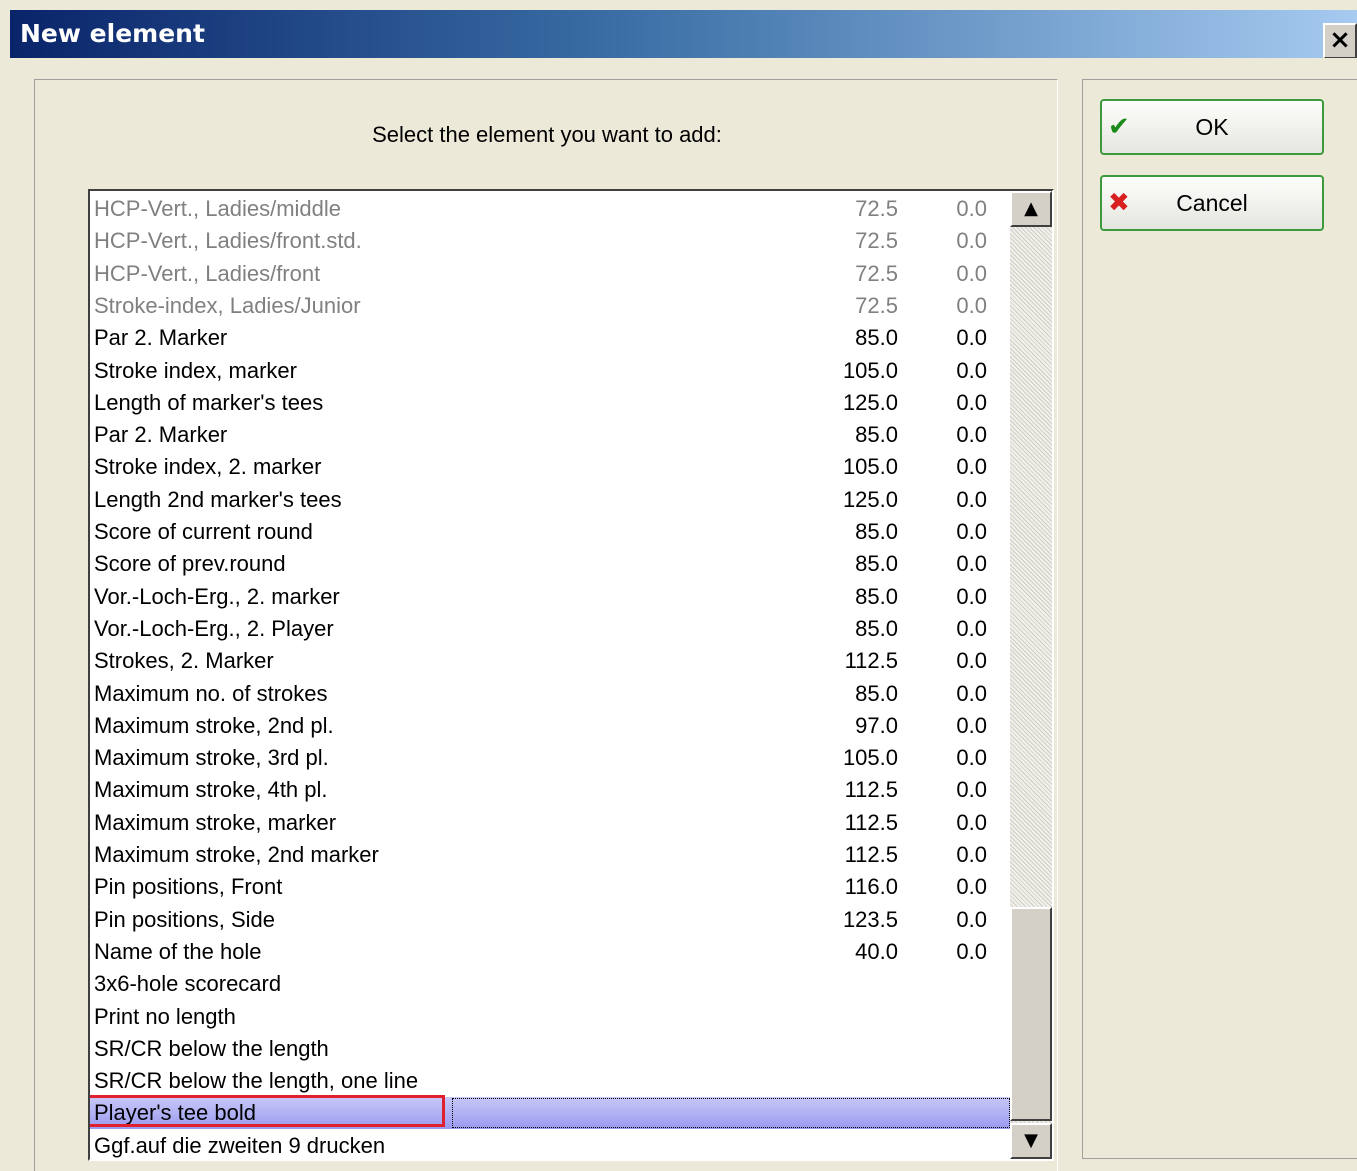  What do you see at coordinates (550, 403) in the screenshot?
I see `list-item: Length of marker's tees 125.0 0.0` at bounding box center [550, 403].